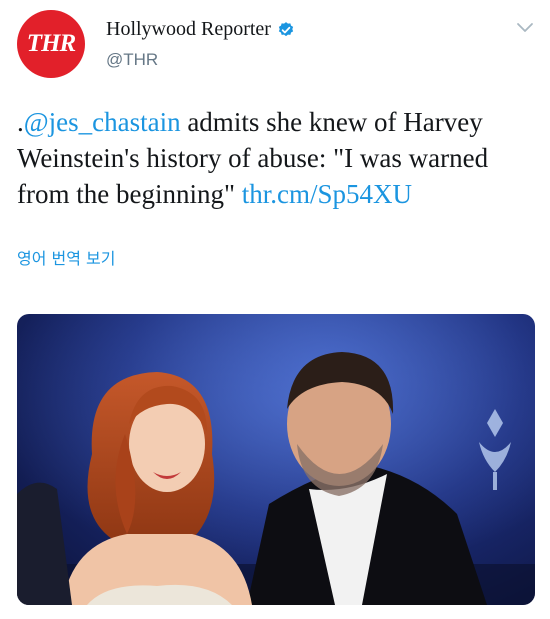 The width and height of the screenshot is (550, 619). What do you see at coordinates (188, 29) in the screenshot?
I see `author-display-name: Hollywood Reporter` at bounding box center [188, 29].